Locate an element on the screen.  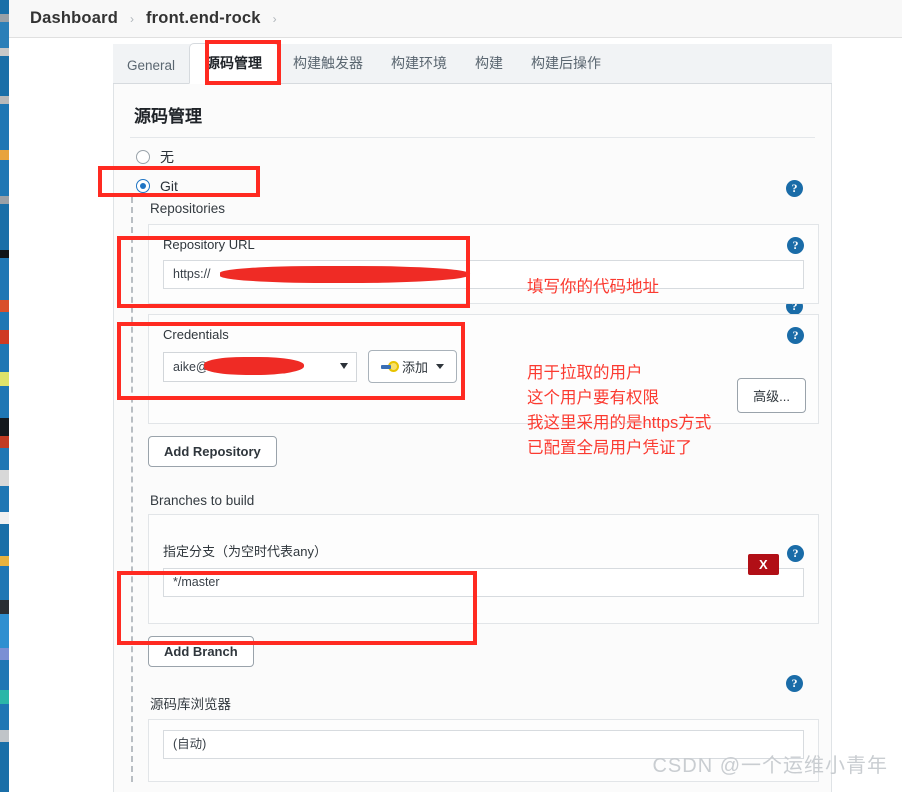
repository-browser-label: 源码库浏览器 is located at coordinates (190, 704).